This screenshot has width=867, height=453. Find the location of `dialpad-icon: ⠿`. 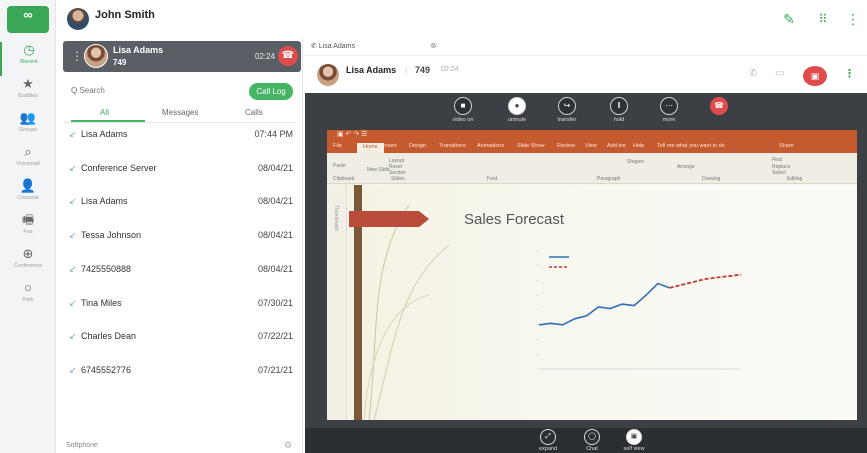

dialpad-icon: ⠿ is located at coordinates (823, 19).